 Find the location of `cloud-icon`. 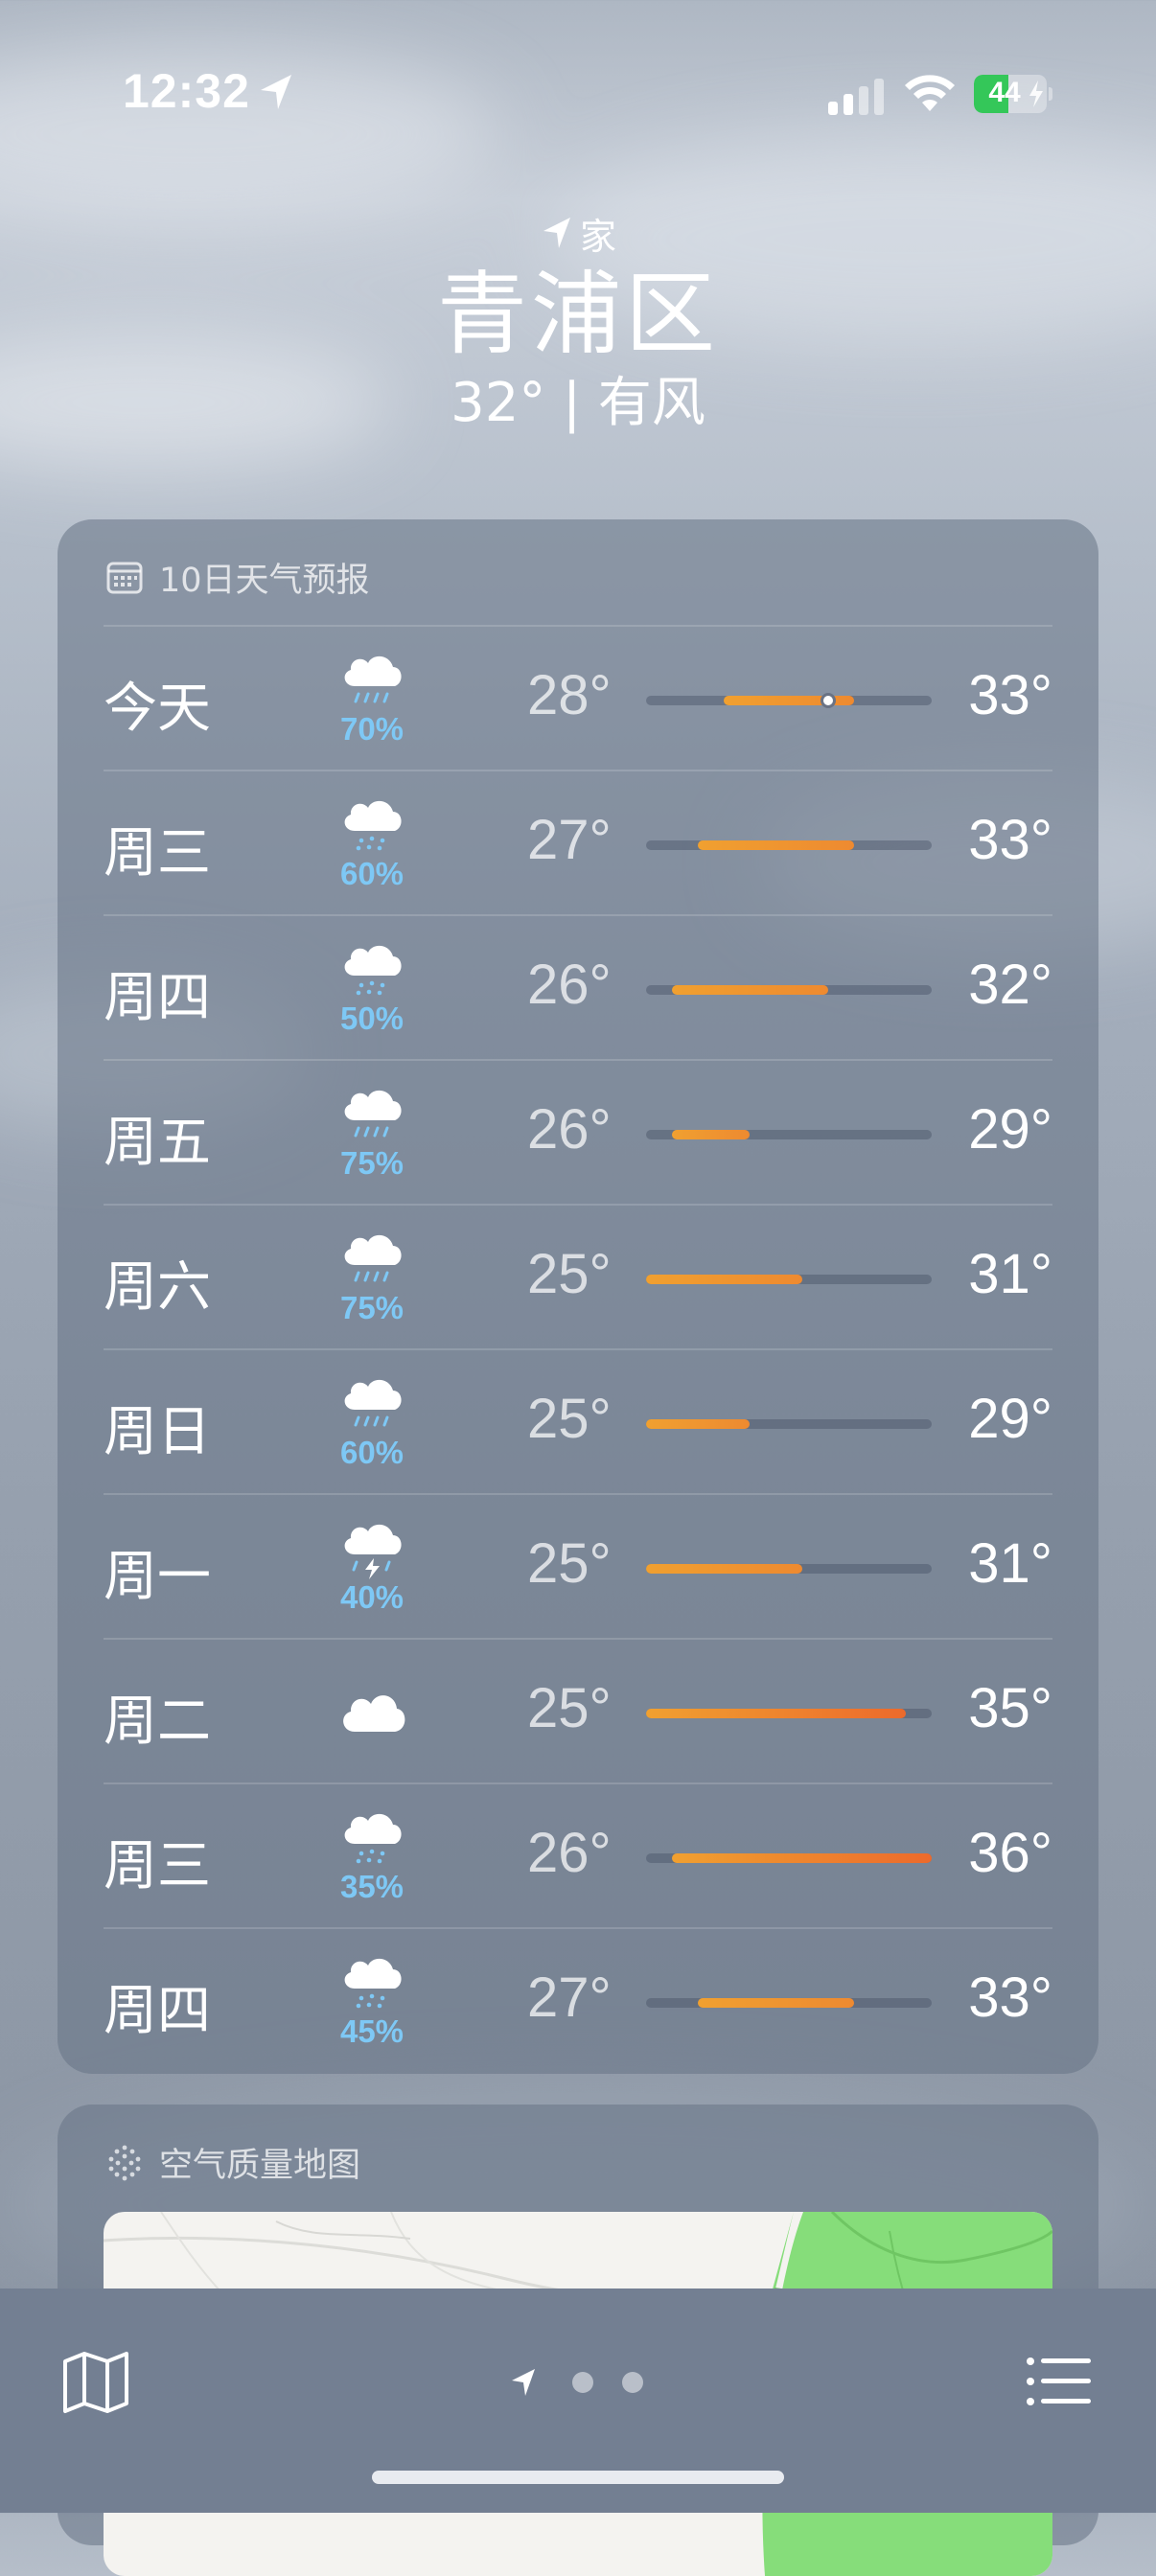

cloud-icon is located at coordinates (372, 1714).